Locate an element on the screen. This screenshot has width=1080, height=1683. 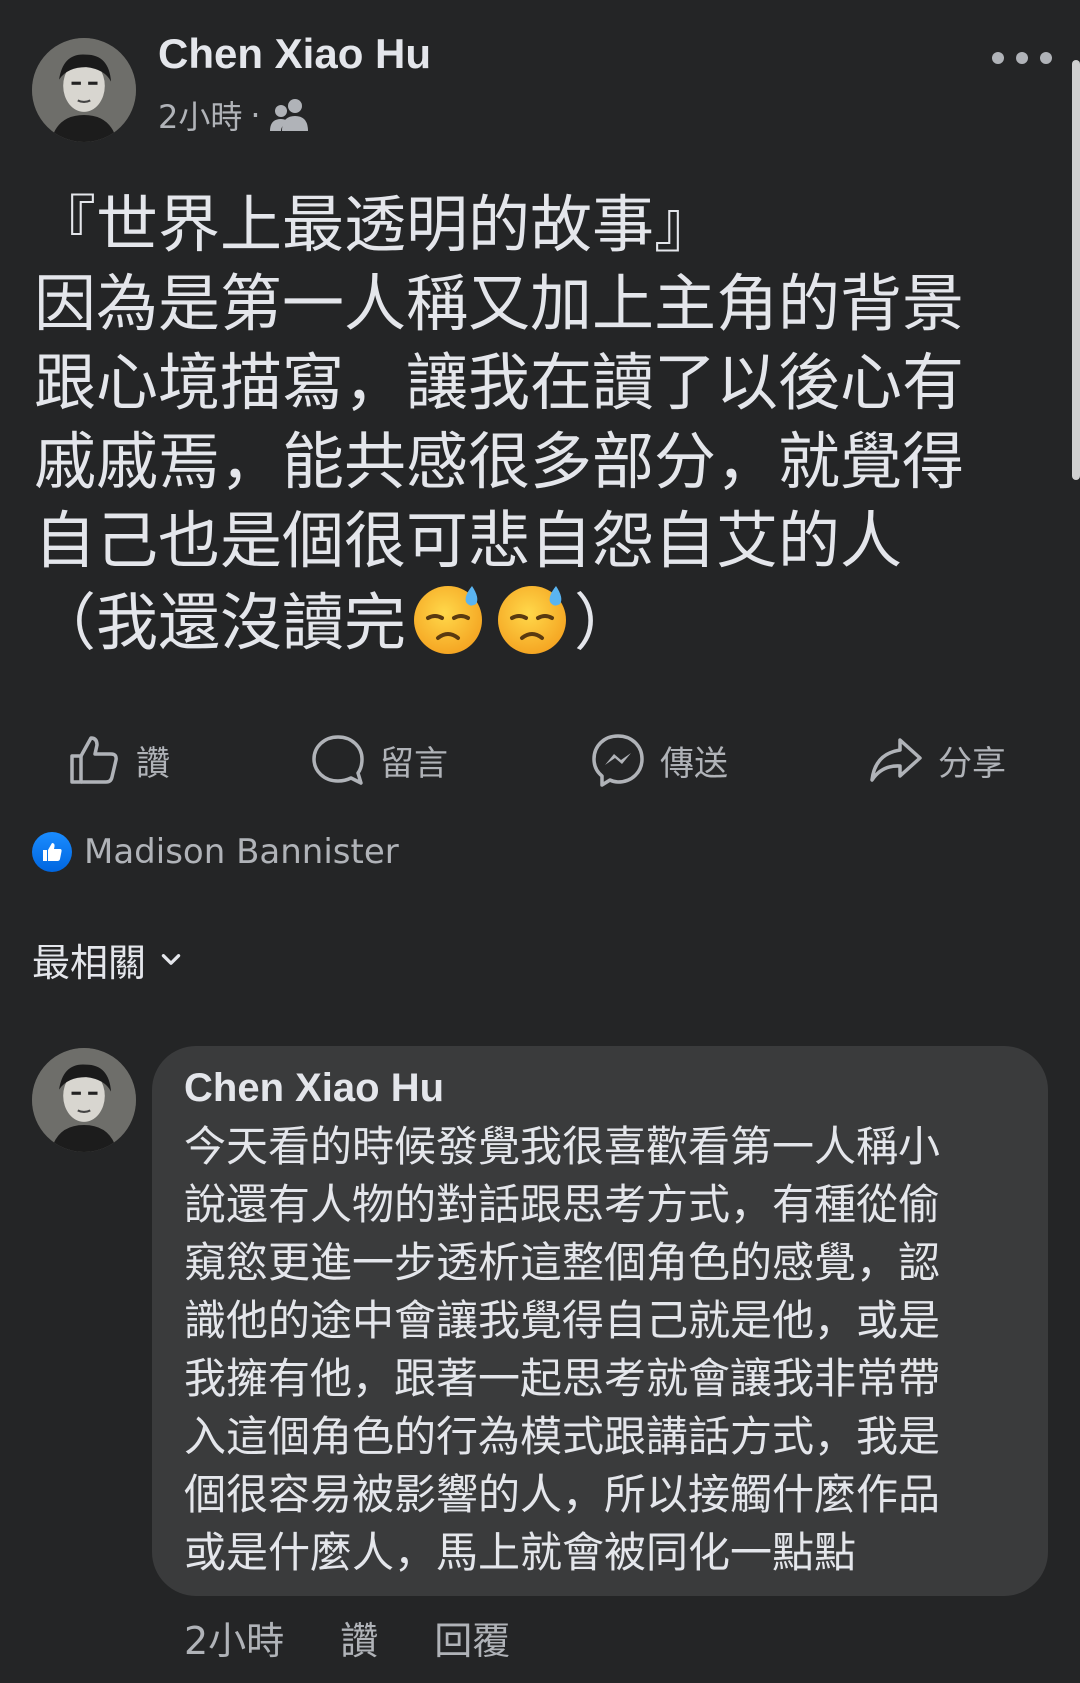
post-line: 戚戚焉，能共感很多部分，就覺得 is located at coordinates (499, 461).